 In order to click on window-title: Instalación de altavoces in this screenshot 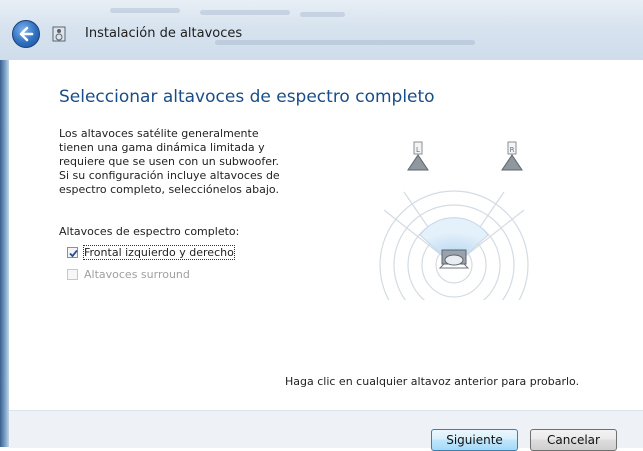, I will do `click(164, 33)`.